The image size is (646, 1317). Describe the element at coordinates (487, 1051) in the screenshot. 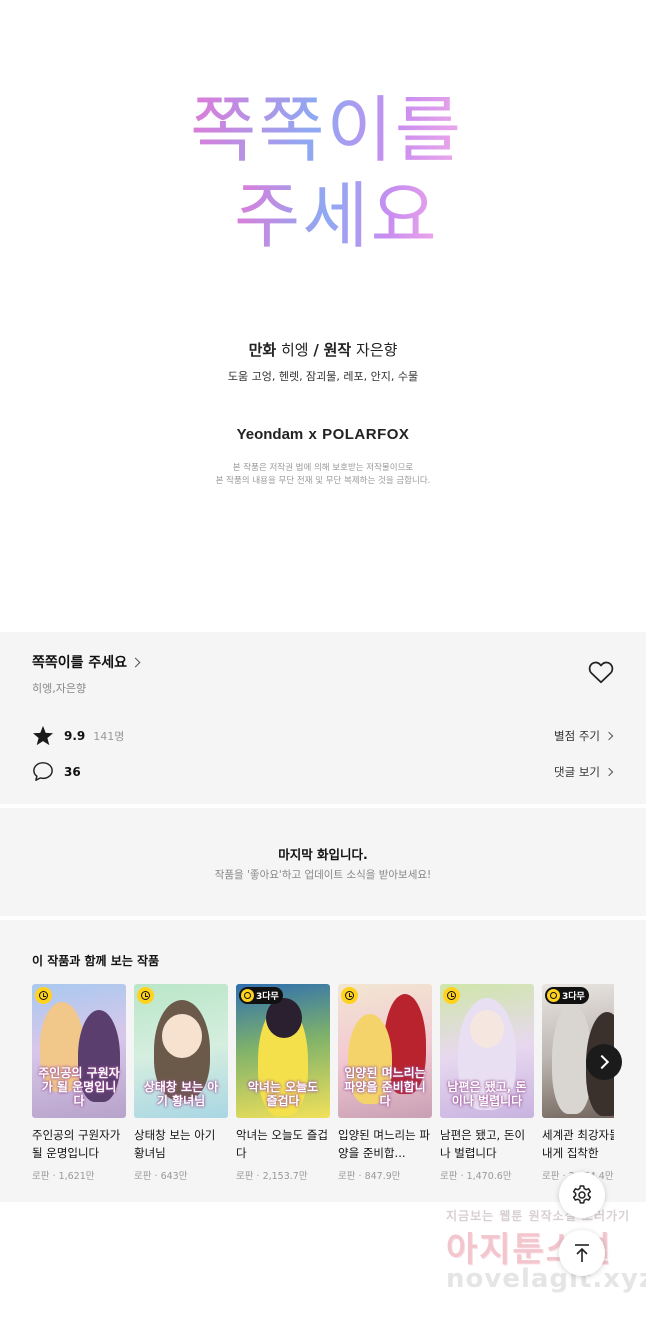

I see `recommendation-cover: 남편은 됐고, 돈이나 벌렵니다` at that location.